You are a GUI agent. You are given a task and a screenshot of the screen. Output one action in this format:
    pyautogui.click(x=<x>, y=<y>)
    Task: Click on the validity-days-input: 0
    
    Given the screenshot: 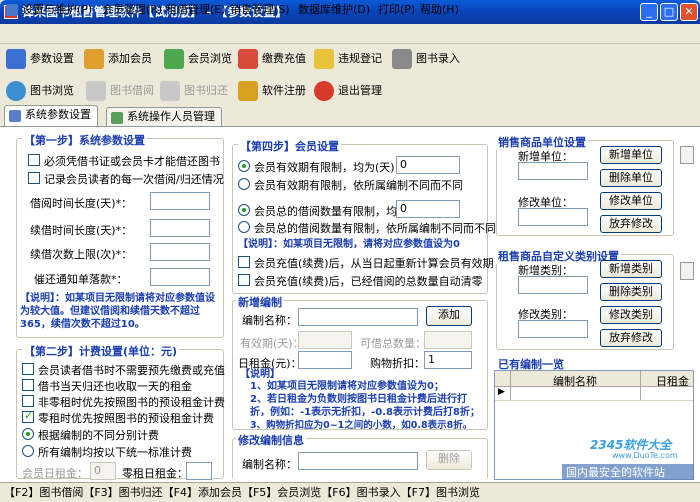 What is the action you would take?
    pyautogui.click(x=428, y=165)
    